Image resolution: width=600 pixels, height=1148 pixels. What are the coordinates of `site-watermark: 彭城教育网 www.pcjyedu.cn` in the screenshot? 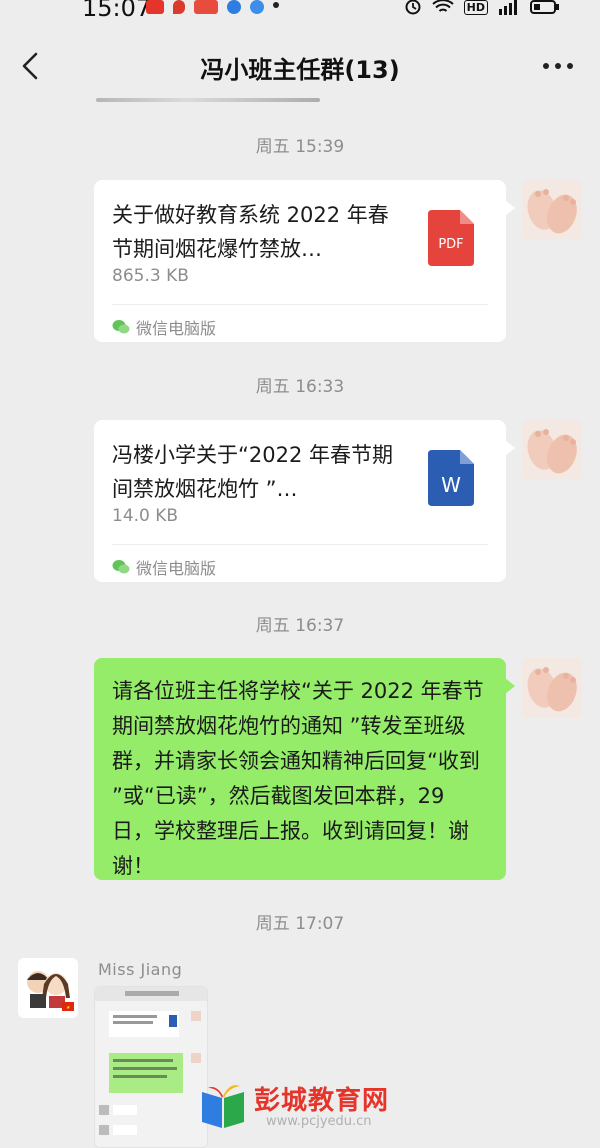 It's located at (301, 1108).